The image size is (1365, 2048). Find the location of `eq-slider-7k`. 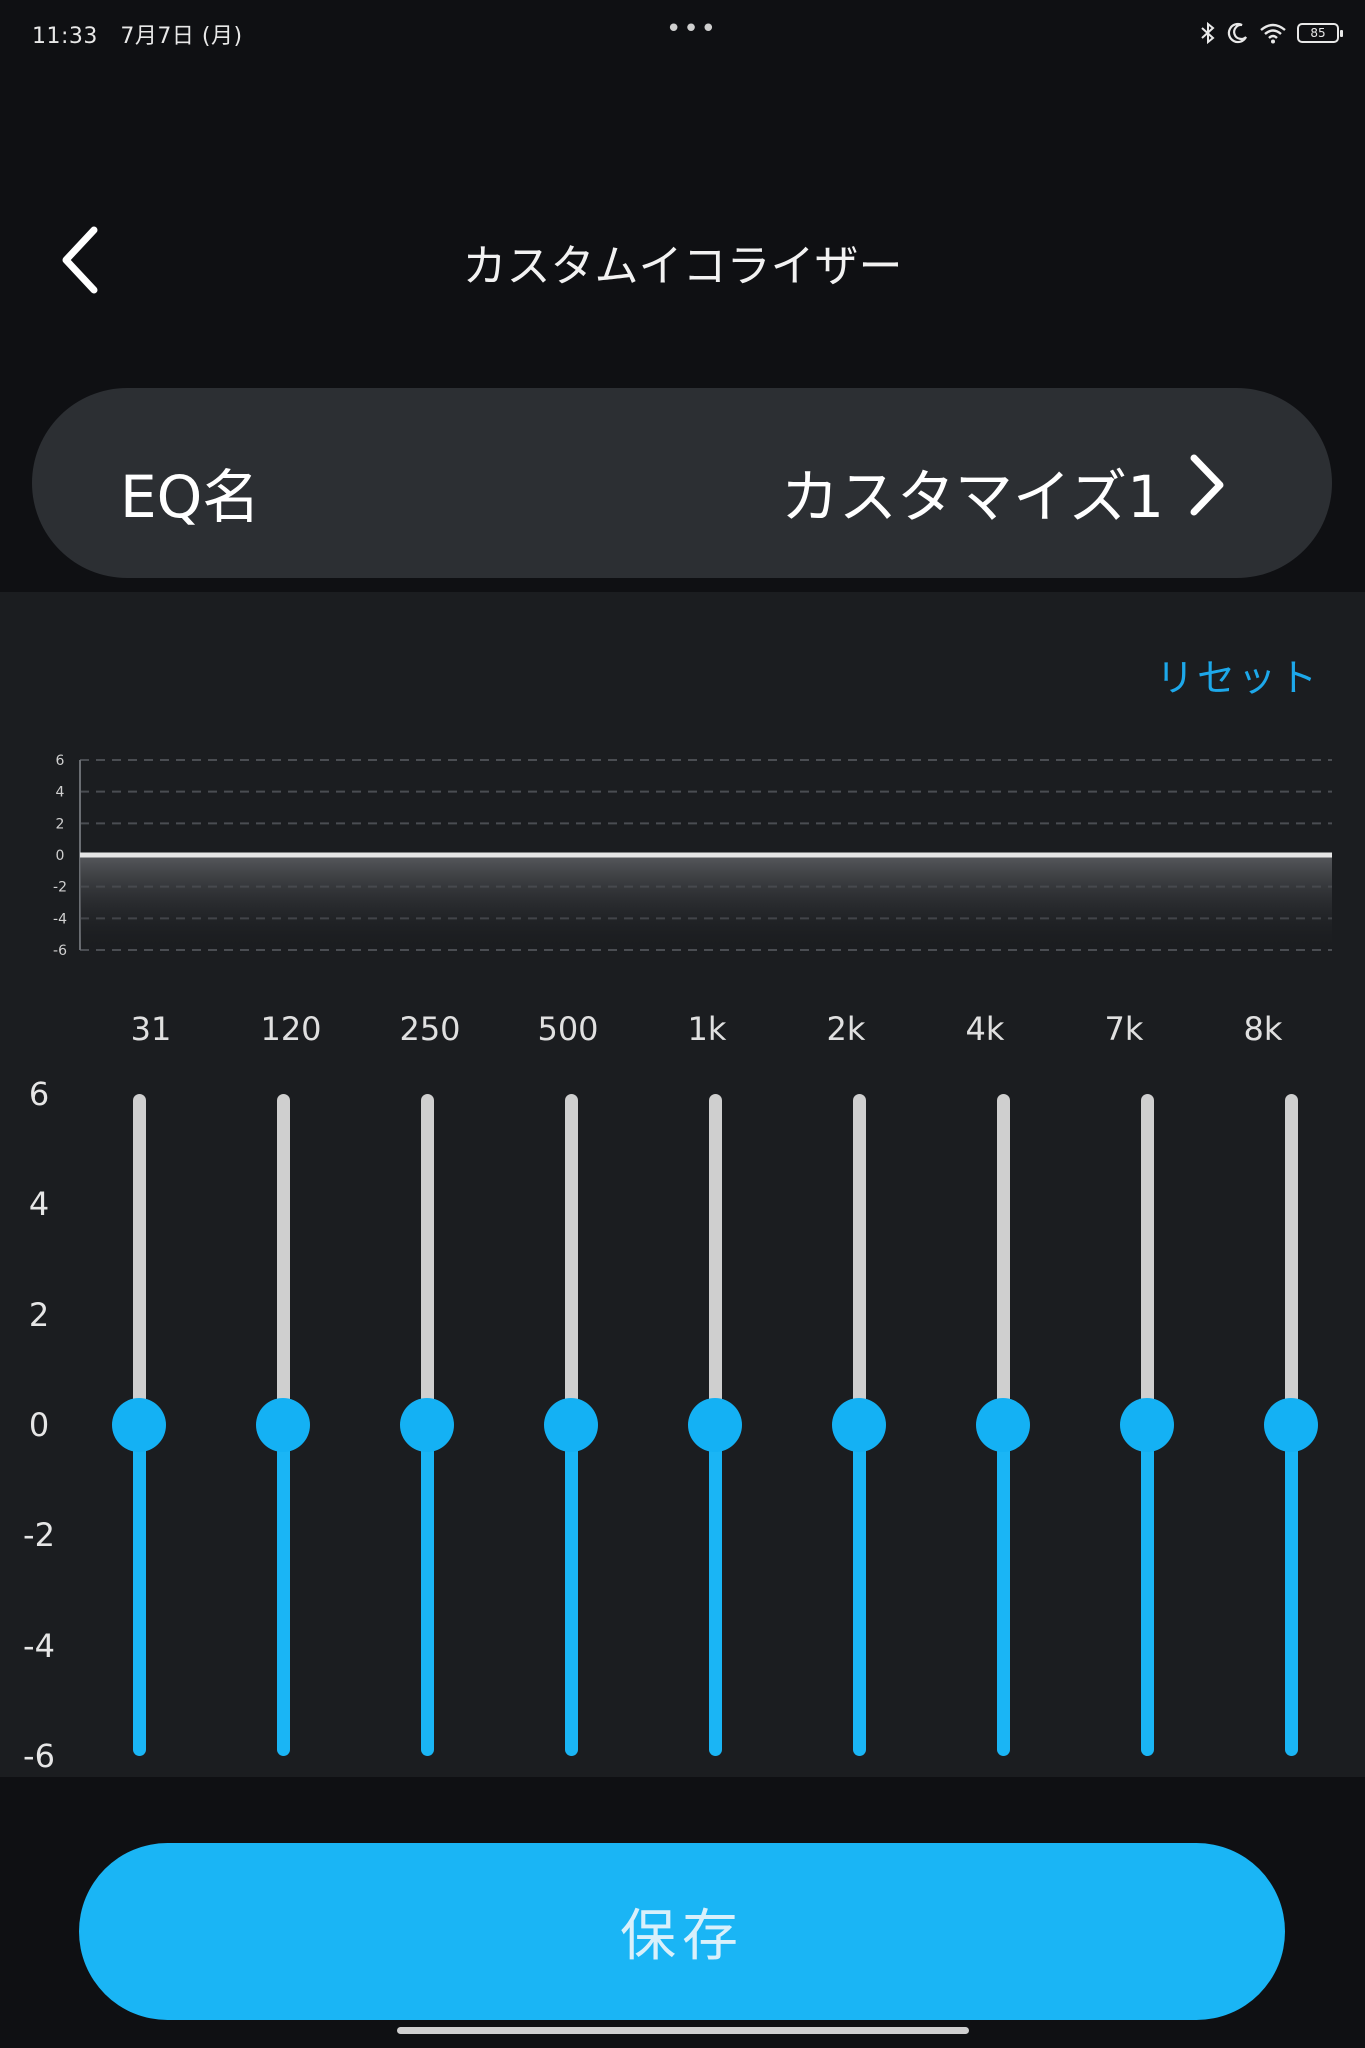

eq-slider-7k is located at coordinates (1147, 1425).